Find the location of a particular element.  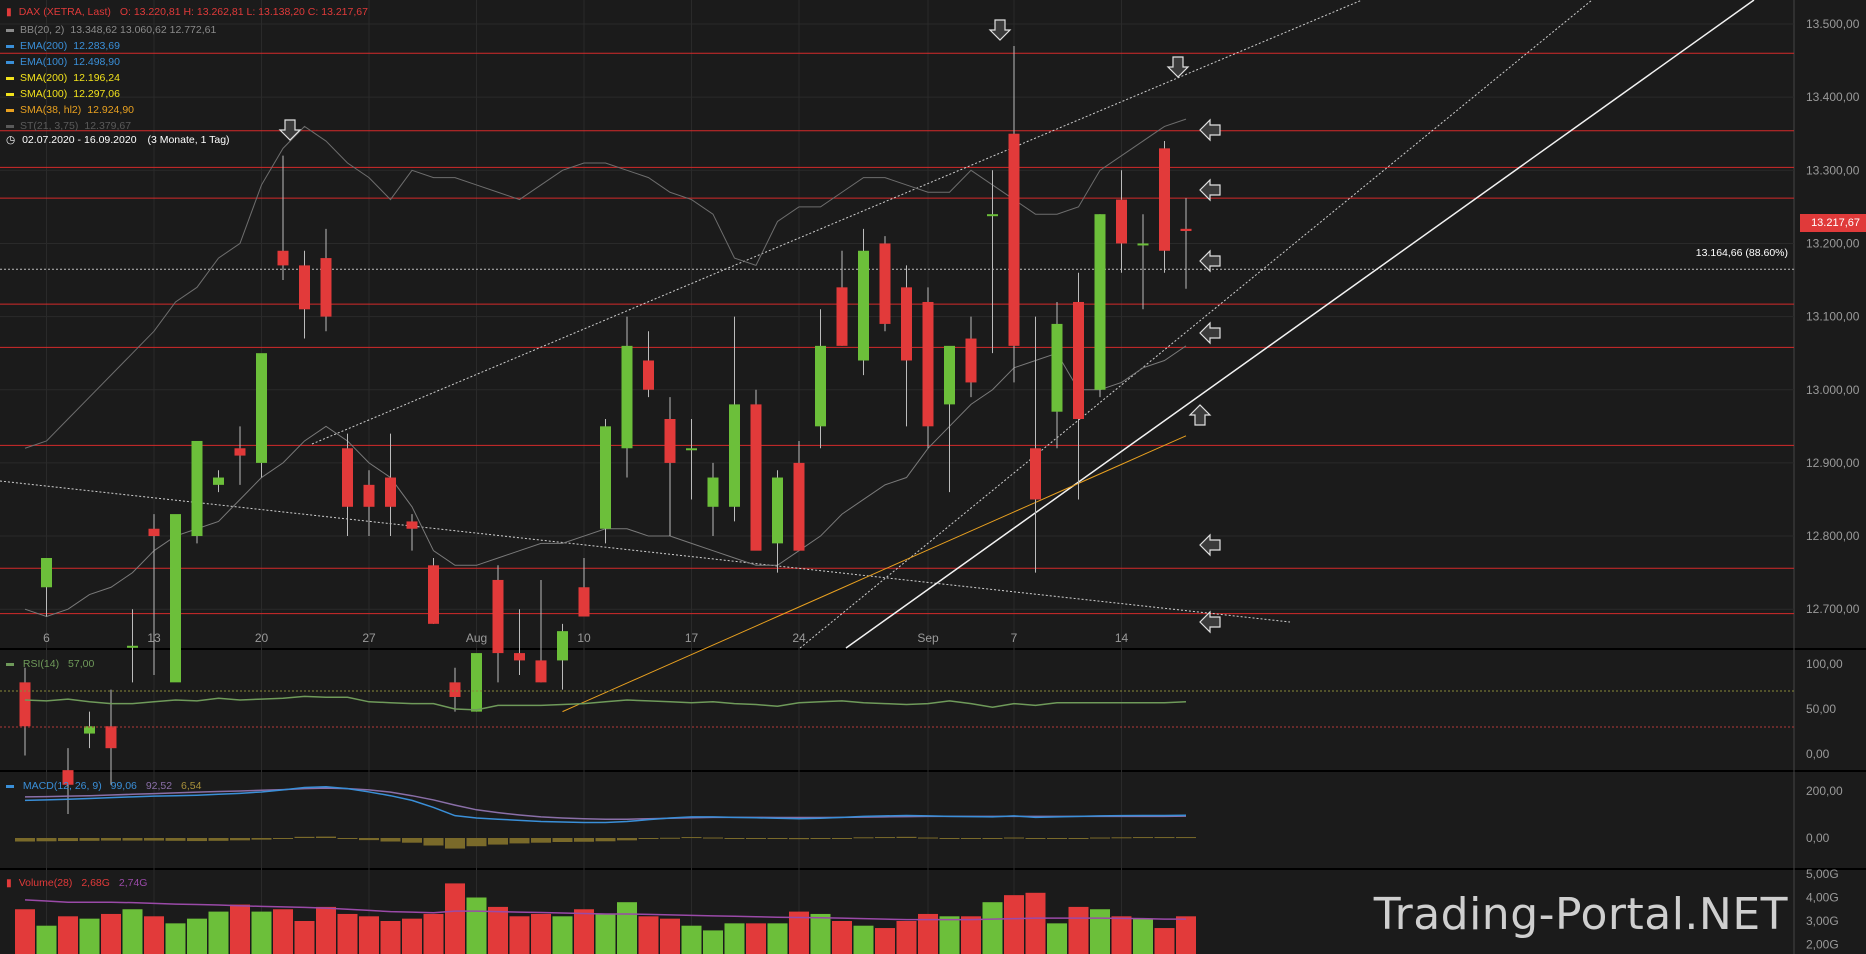

x-tick-label: 17 is located at coordinates (692, 638).